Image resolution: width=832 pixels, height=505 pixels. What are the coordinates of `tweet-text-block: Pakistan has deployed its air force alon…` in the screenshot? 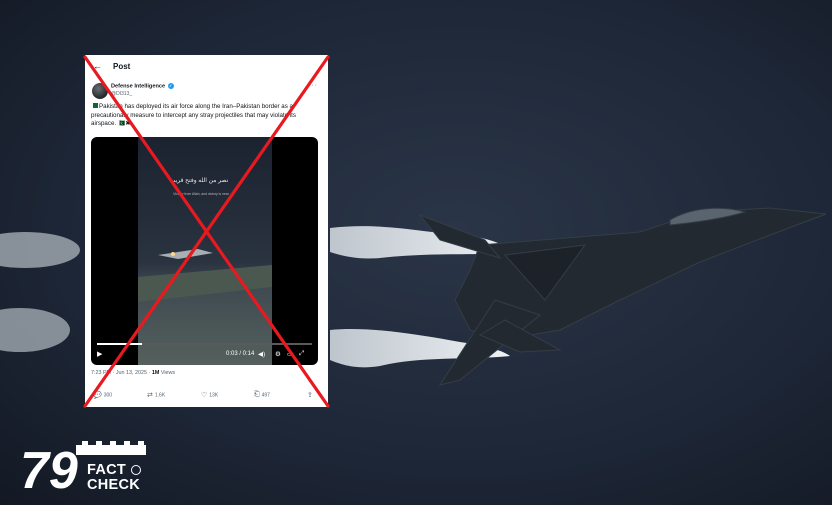 It's located at (206, 116).